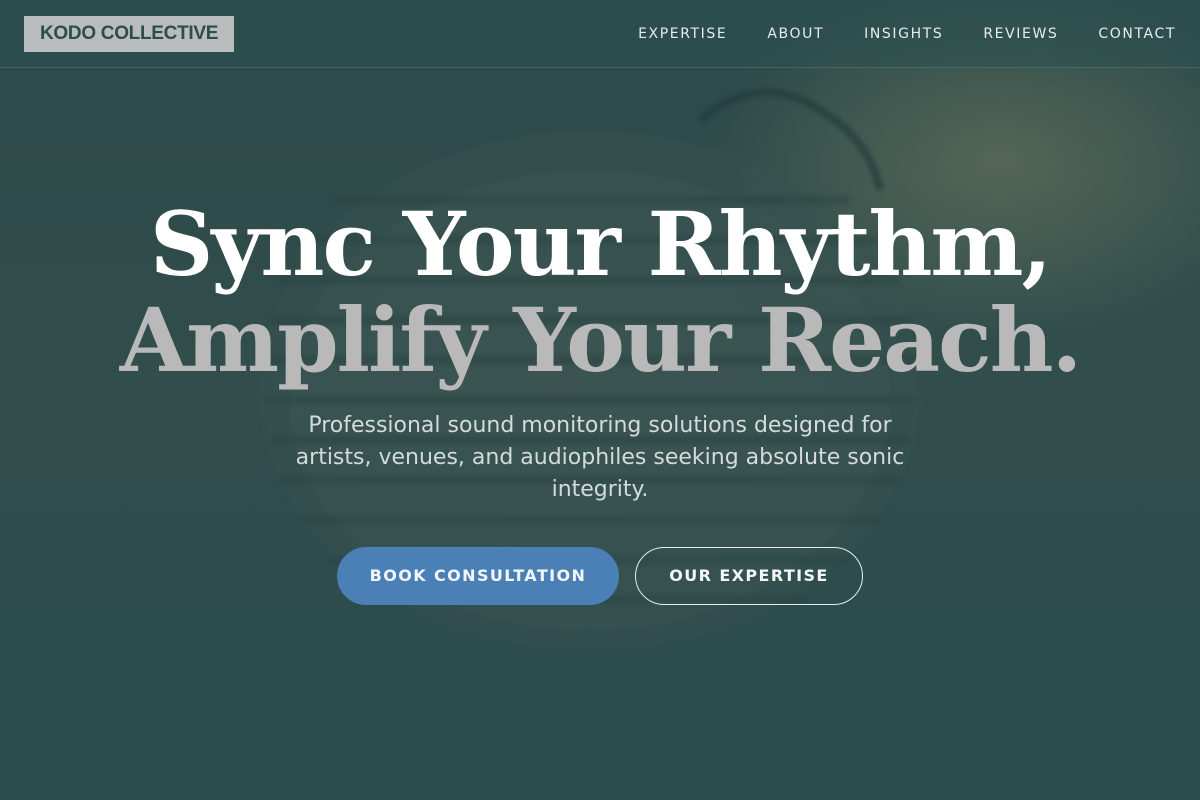 This screenshot has height=800, width=1200. What do you see at coordinates (600, 244) in the screenshot?
I see `headline-line-1: Sync Your Rhythm,` at bounding box center [600, 244].